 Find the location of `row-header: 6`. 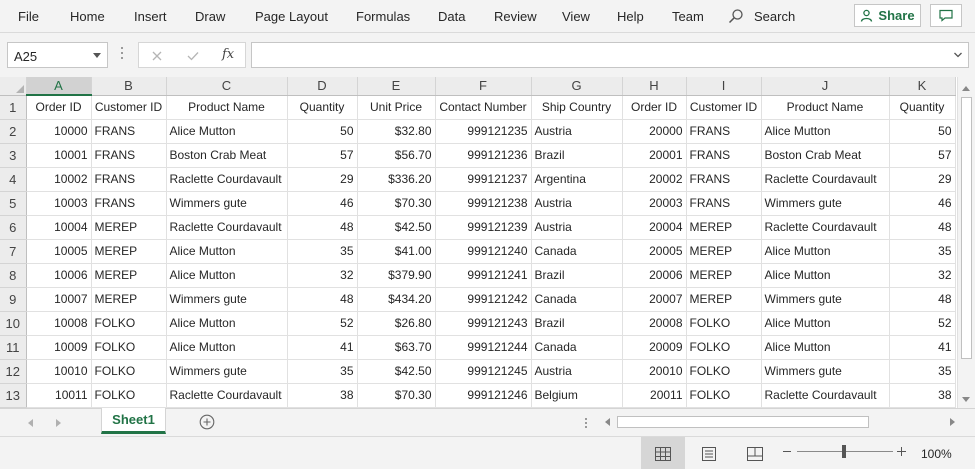

row-header: 6 is located at coordinates (13, 227).